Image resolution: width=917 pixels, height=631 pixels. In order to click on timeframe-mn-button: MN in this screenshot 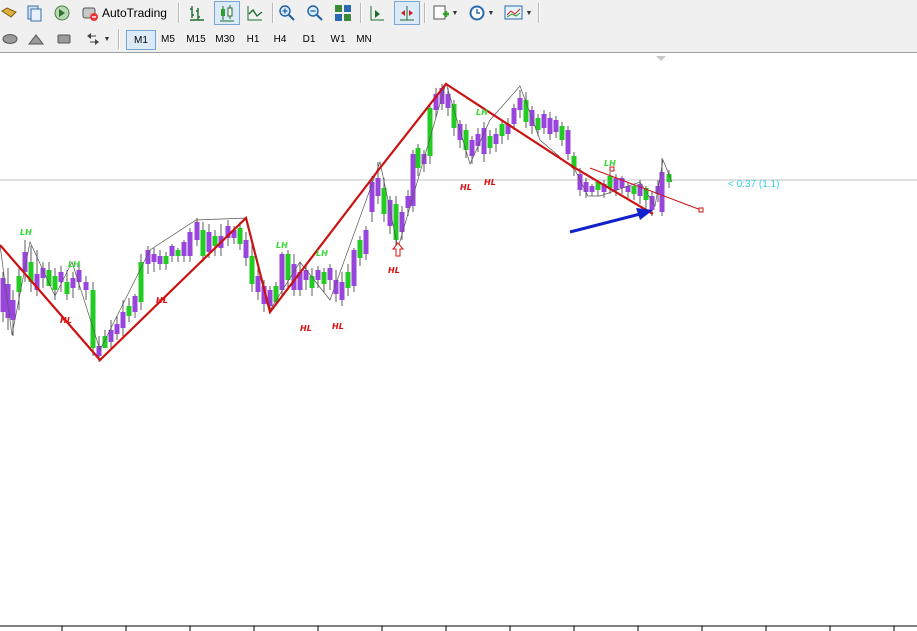, I will do `click(364, 39)`.